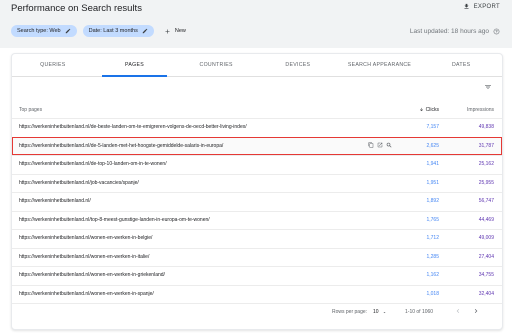 The width and height of the screenshot is (512, 333). What do you see at coordinates (55, 201) in the screenshot?
I see `row-url: https://werkeninhetbuitenland.nl/` at bounding box center [55, 201].